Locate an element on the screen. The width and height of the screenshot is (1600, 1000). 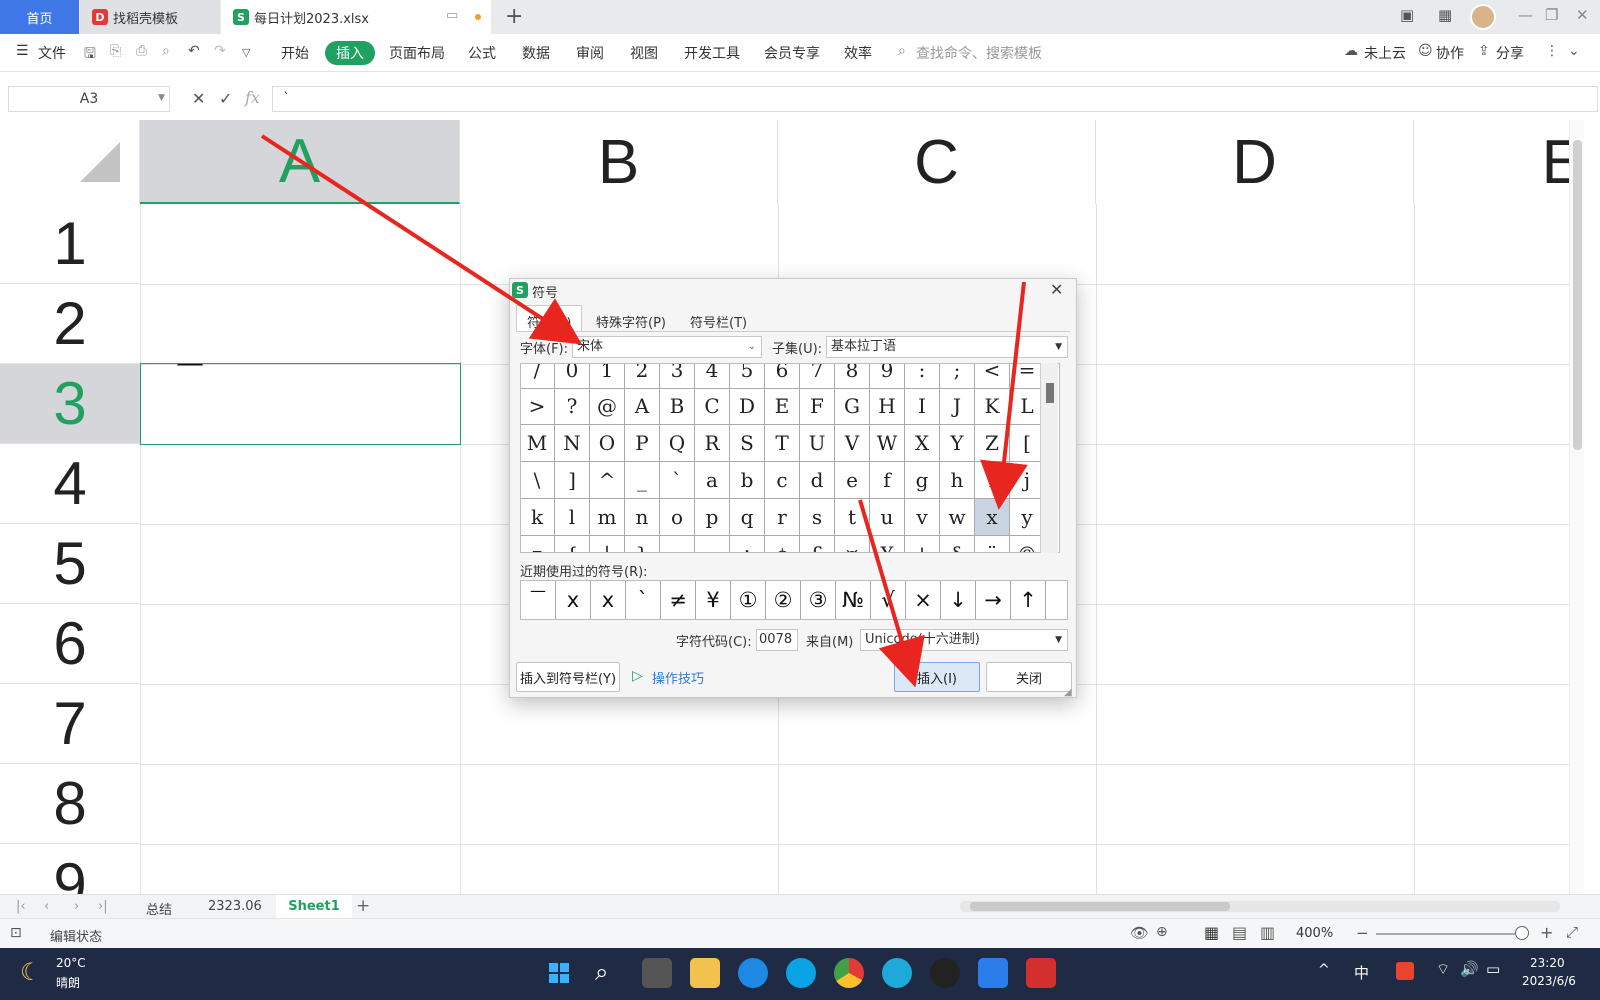
symbol-cell: ¨ is located at coordinates (992, 544).